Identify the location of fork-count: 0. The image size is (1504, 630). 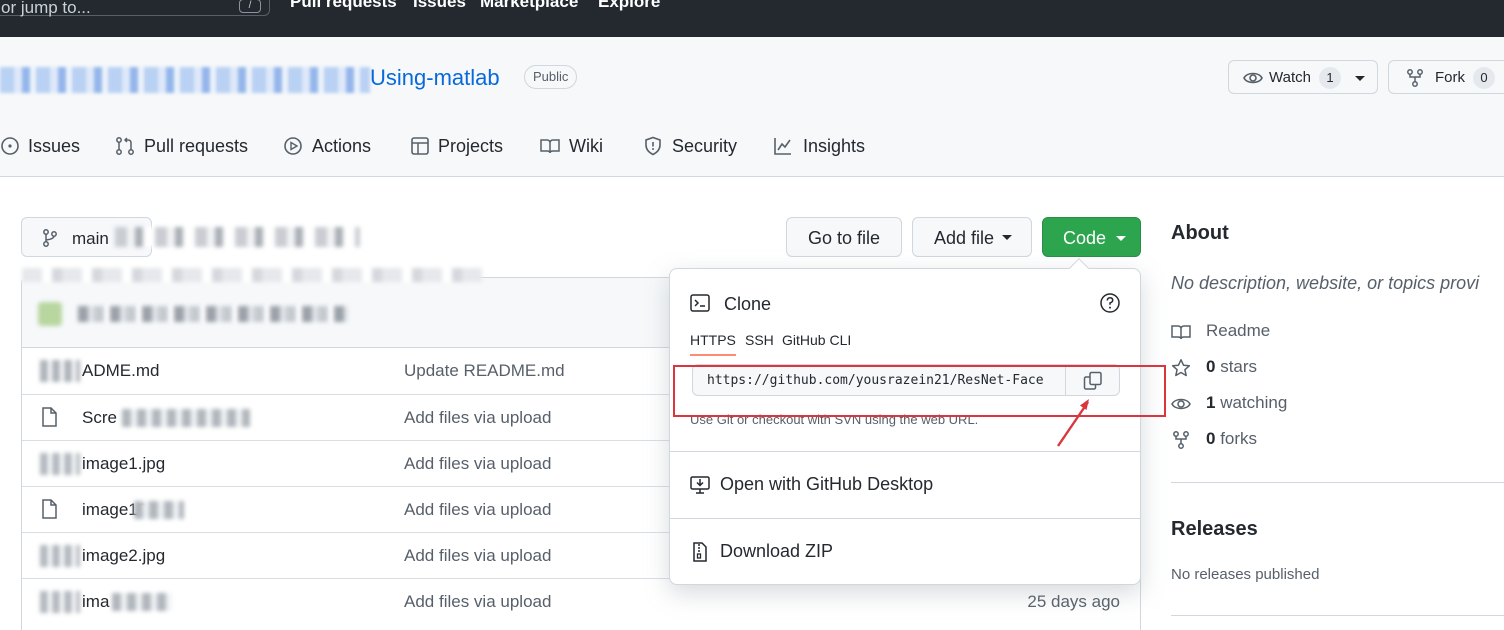
(1484, 78).